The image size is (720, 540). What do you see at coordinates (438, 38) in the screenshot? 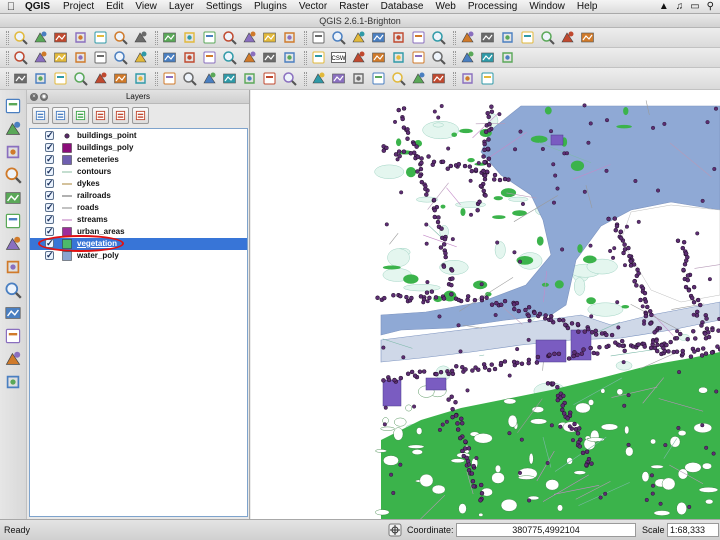
I see `measure-icon` at bounding box center [438, 38].